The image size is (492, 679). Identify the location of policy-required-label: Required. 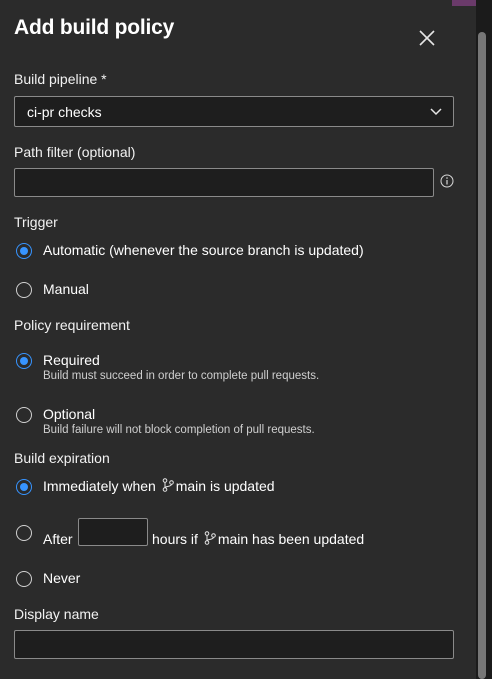
(71, 360).